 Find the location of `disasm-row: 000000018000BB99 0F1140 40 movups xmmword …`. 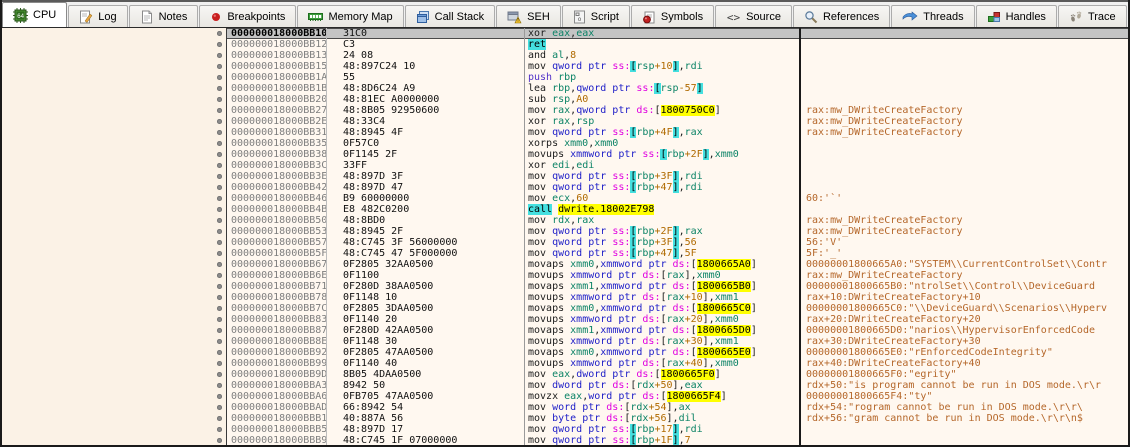

disasm-row: 000000018000BB99 0F1140 40 movups xmmword … is located at coordinates (670, 363).